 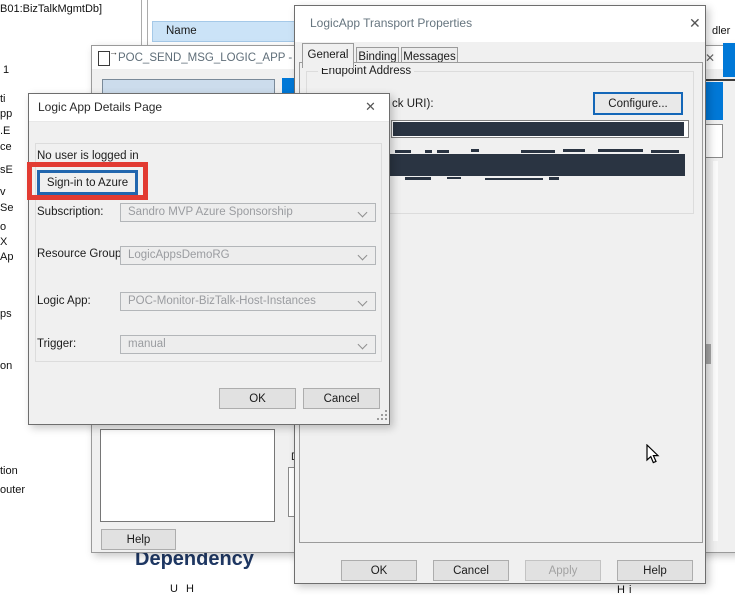 What do you see at coordinates (7, 208) in the screenshot?
I see `text-fragment: Se` at bounding box center [7, 208].